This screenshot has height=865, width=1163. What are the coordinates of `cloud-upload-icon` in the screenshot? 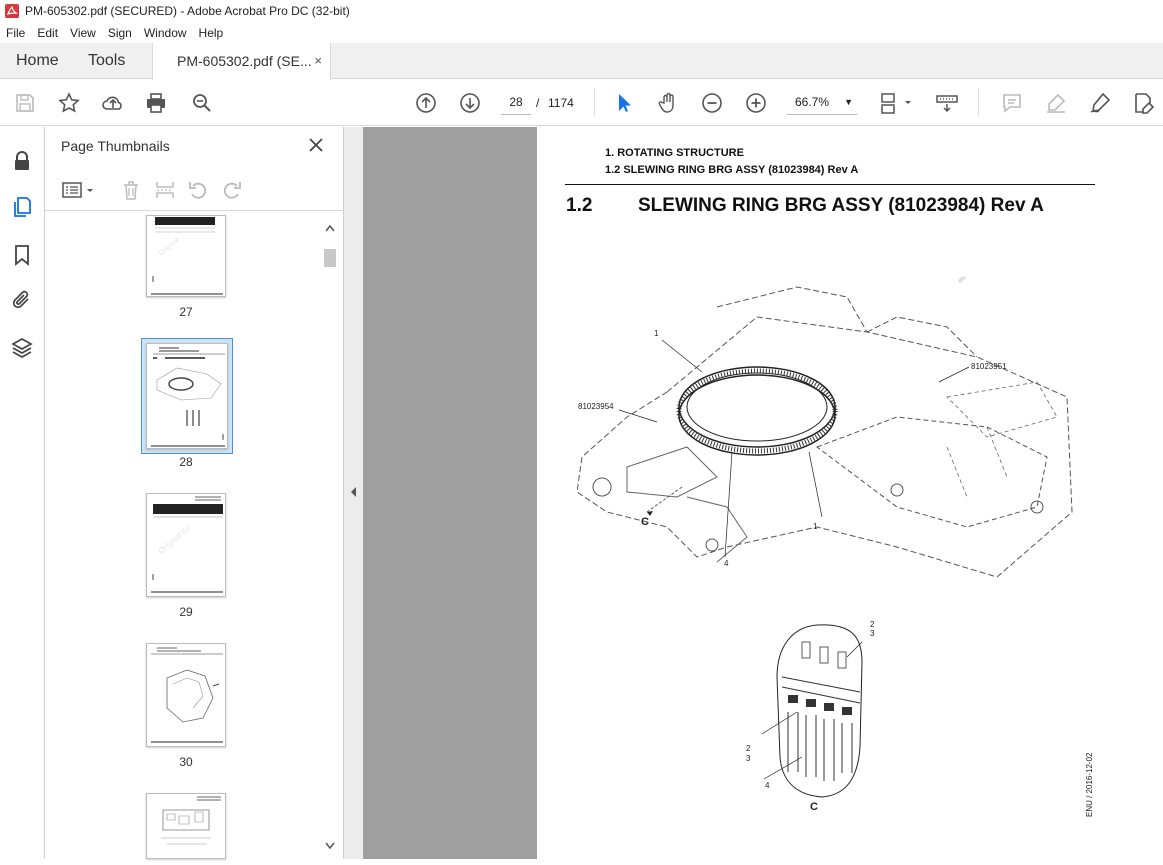 It's located at (113, 103).